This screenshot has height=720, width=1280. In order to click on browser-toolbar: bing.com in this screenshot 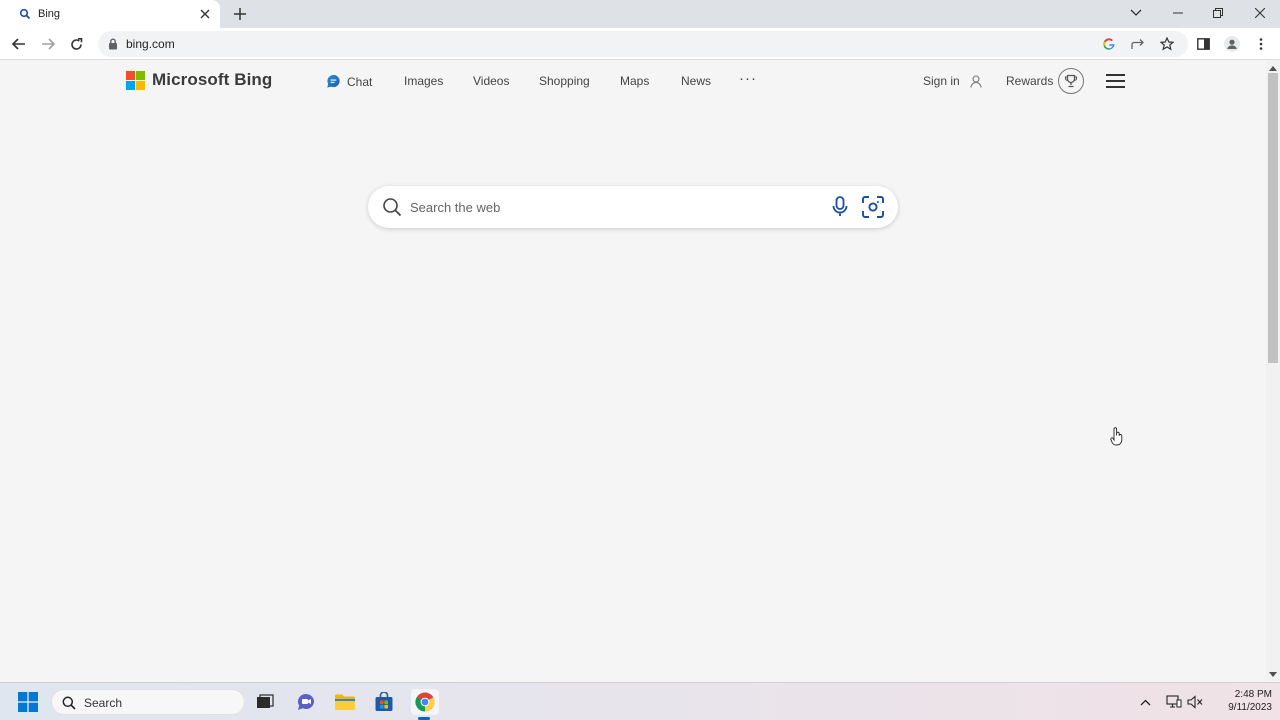, I will do `click(640, 44)`.